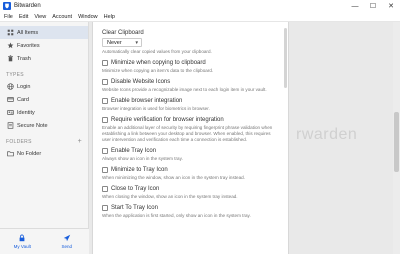 This screenshot has width=400, height=254. I want to click on menu-view: View, so click(40, 17).